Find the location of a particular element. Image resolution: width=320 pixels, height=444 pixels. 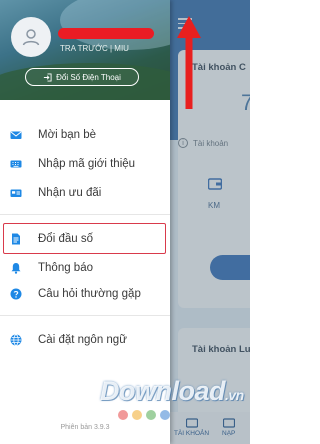

keyboard-icon is located at coordinates (16, 164).